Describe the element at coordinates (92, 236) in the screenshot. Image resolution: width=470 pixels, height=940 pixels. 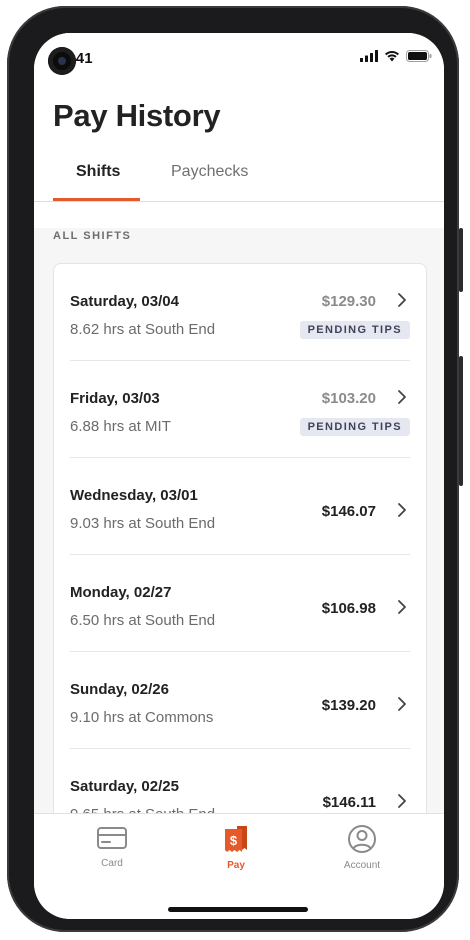
I see `section-heading: ALL SHIFTS` at that location.